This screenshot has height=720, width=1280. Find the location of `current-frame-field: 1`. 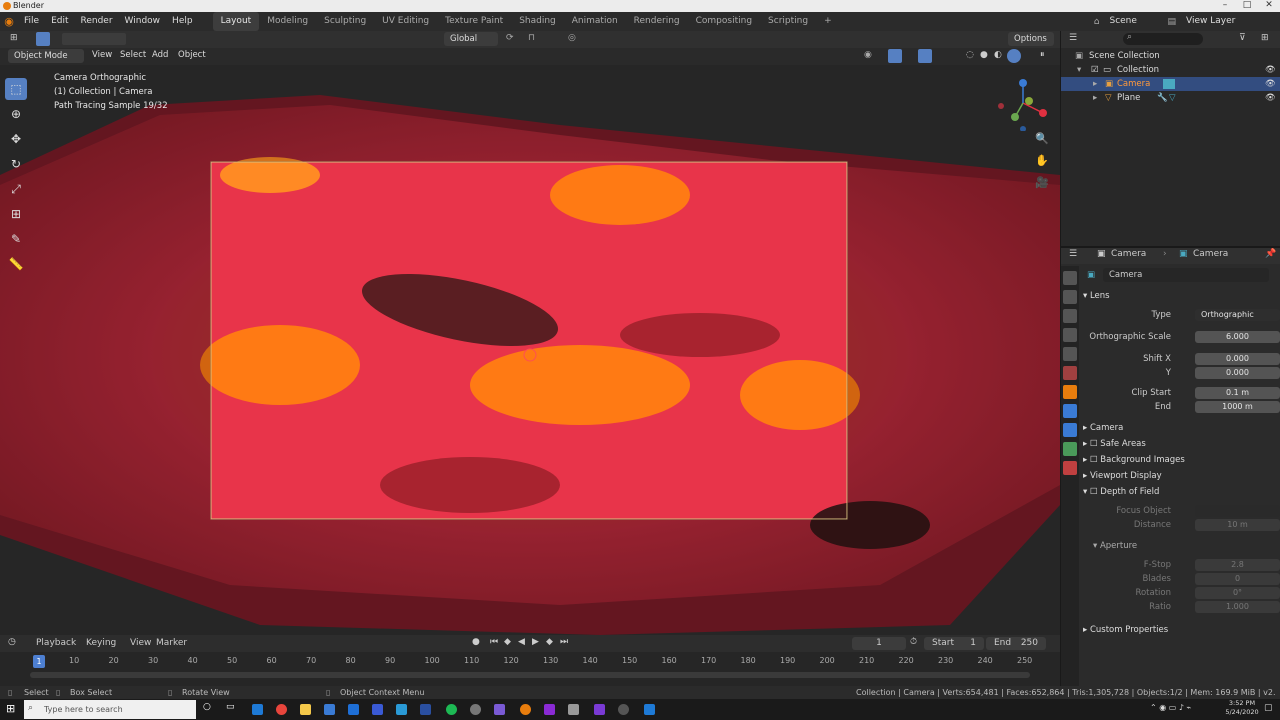

current-frame-field: 1 is located at coordinates (879, 643).